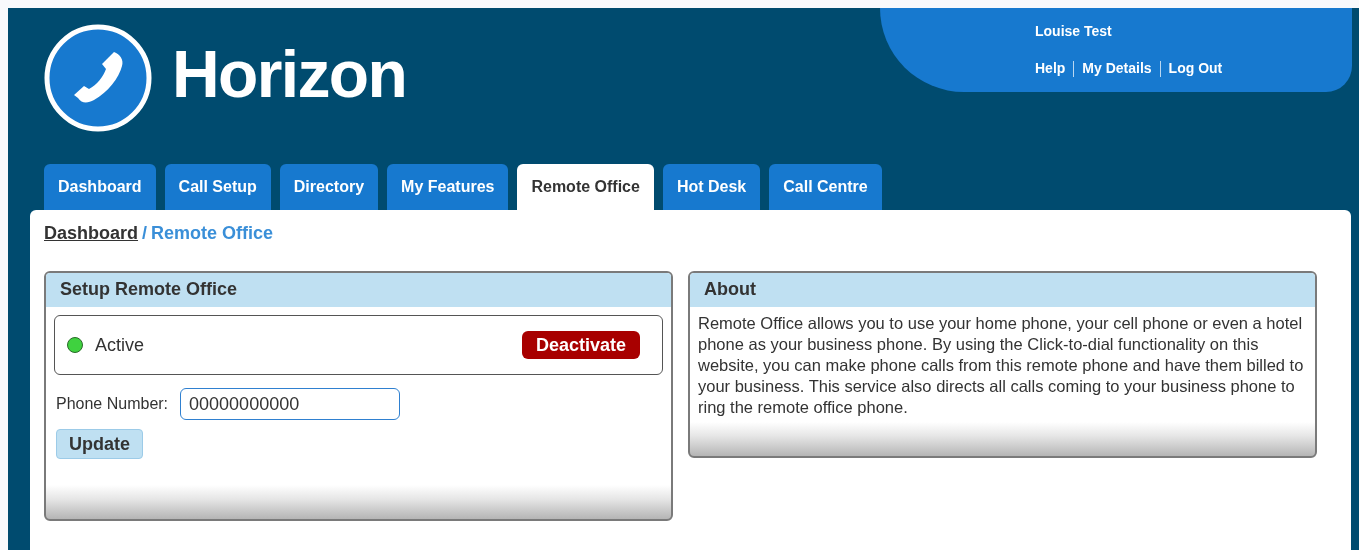 This screenshot has width=1359, height=550. What do you see at coordinates (730, 289) in the screenshot?
I see `panel-title: About` at bounding box center [730, 289].